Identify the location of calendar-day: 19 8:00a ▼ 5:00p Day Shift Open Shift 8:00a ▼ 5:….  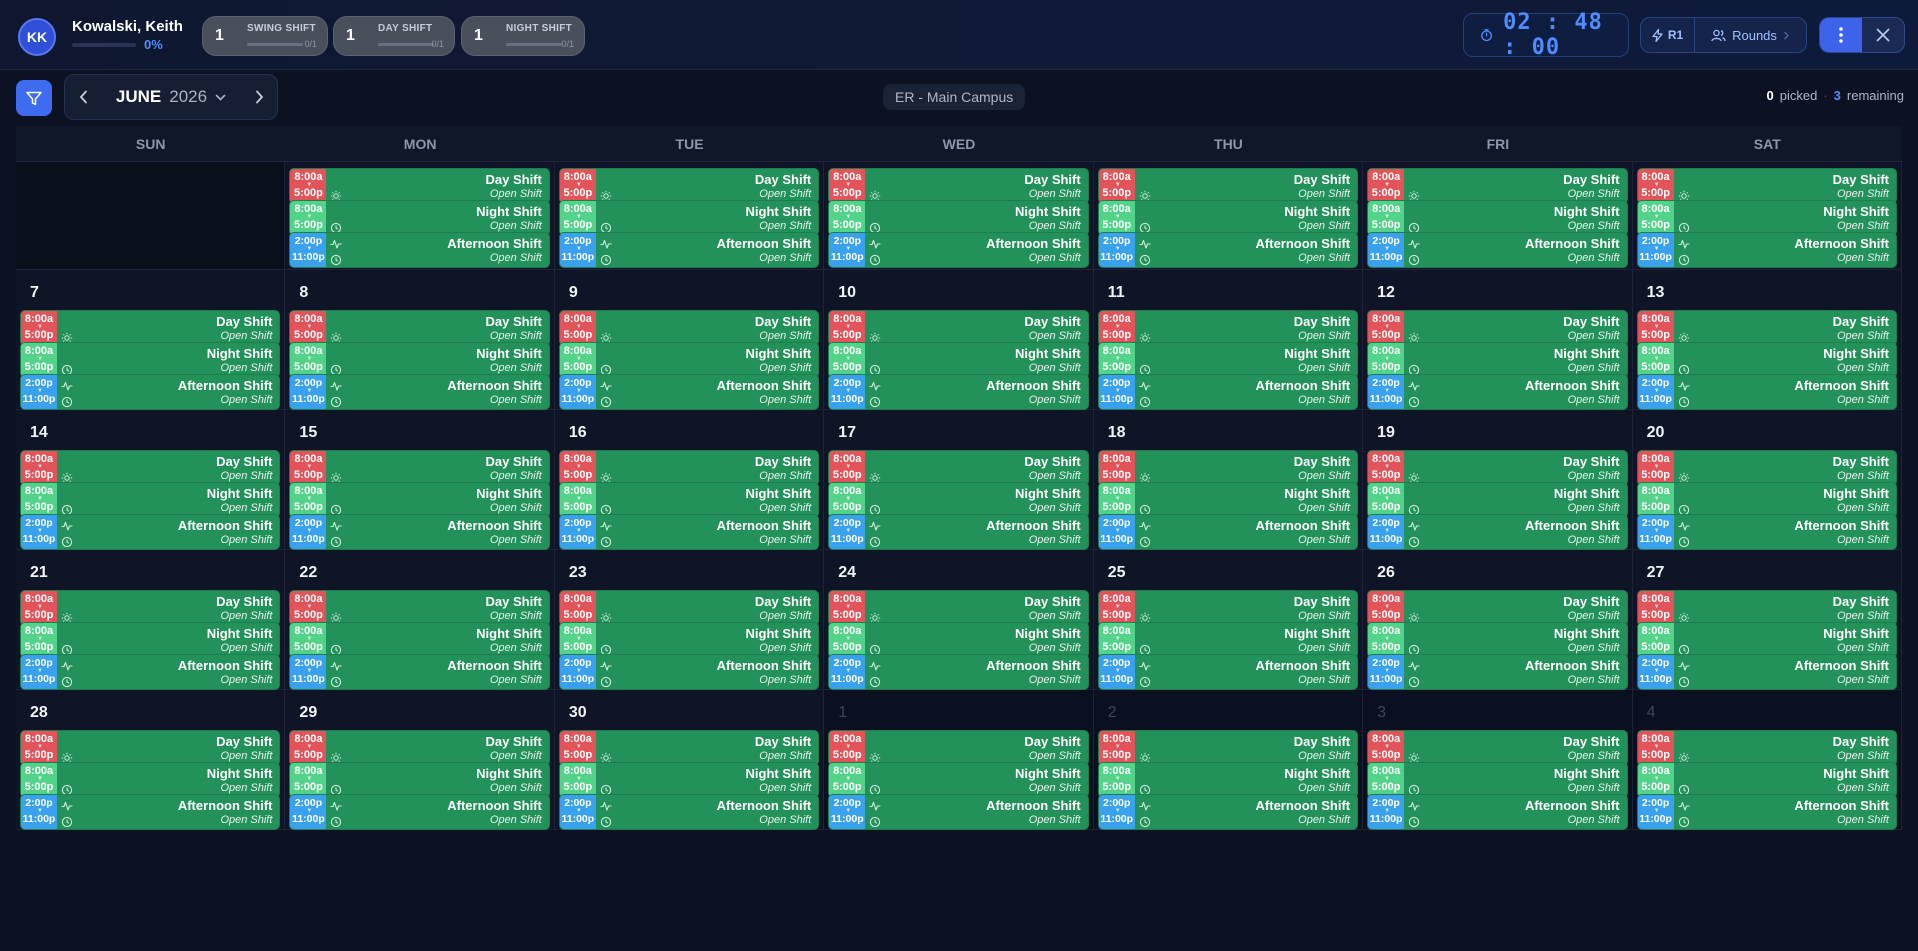
(1498, 480).